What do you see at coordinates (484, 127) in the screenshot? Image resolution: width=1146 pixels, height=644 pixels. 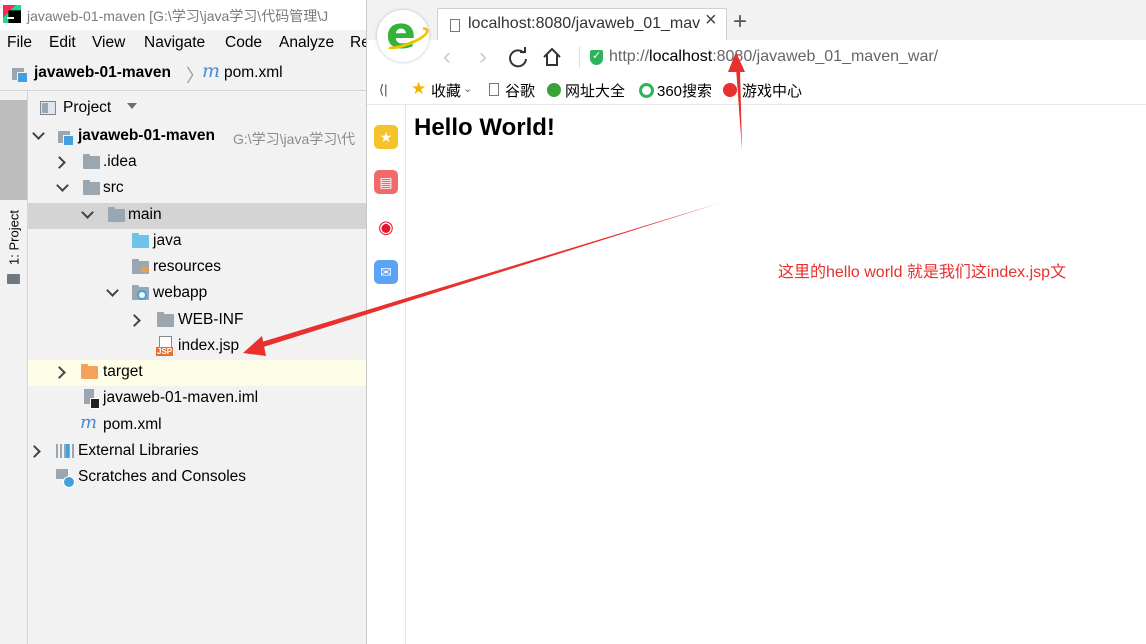 I see `page-heading: Hello World!` at bounding box center [484, 127].